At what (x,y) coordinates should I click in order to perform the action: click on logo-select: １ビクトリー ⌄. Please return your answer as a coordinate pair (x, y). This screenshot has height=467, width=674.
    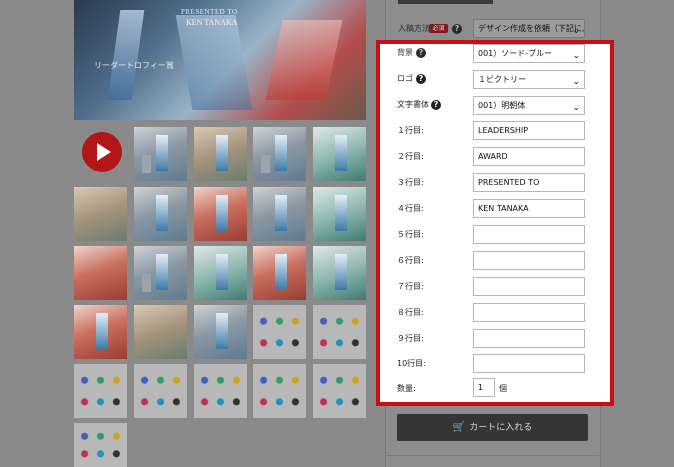
    Looking at the image, I should click on (529, 79).